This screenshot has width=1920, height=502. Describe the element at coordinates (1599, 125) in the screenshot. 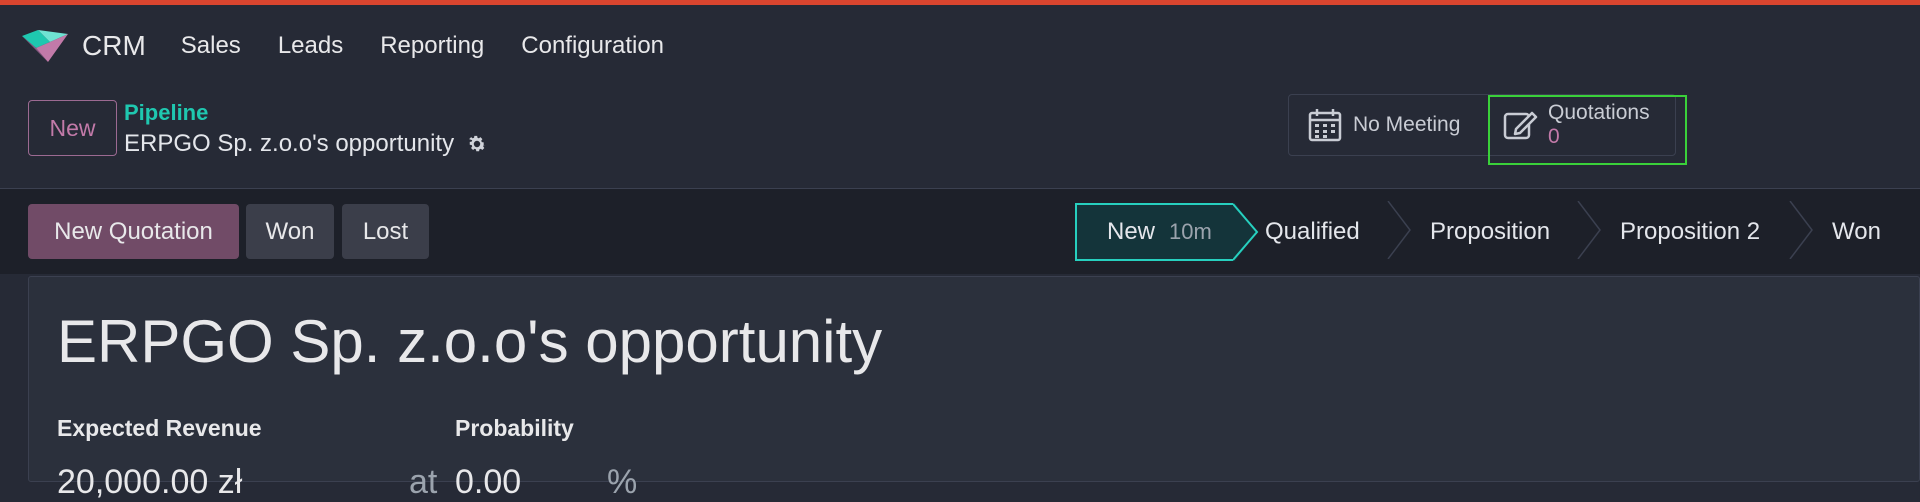

I see `quotations-text: Quotations 0` at that location.